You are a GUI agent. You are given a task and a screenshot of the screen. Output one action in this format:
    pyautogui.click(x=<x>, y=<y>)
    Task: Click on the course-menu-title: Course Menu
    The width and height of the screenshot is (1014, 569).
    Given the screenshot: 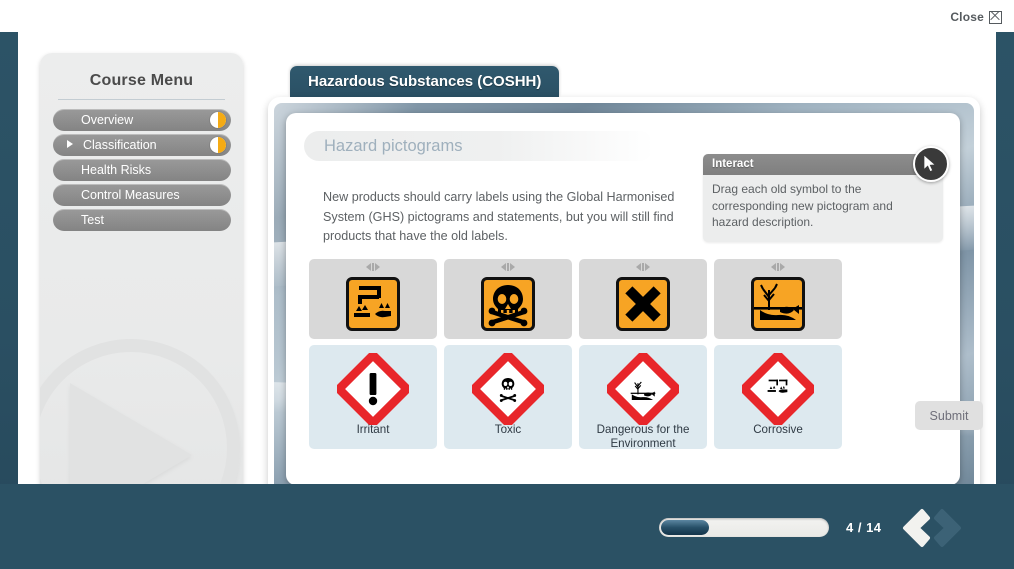 What is the action you would take?
    pyautogui.click(x=141, y=80)
    